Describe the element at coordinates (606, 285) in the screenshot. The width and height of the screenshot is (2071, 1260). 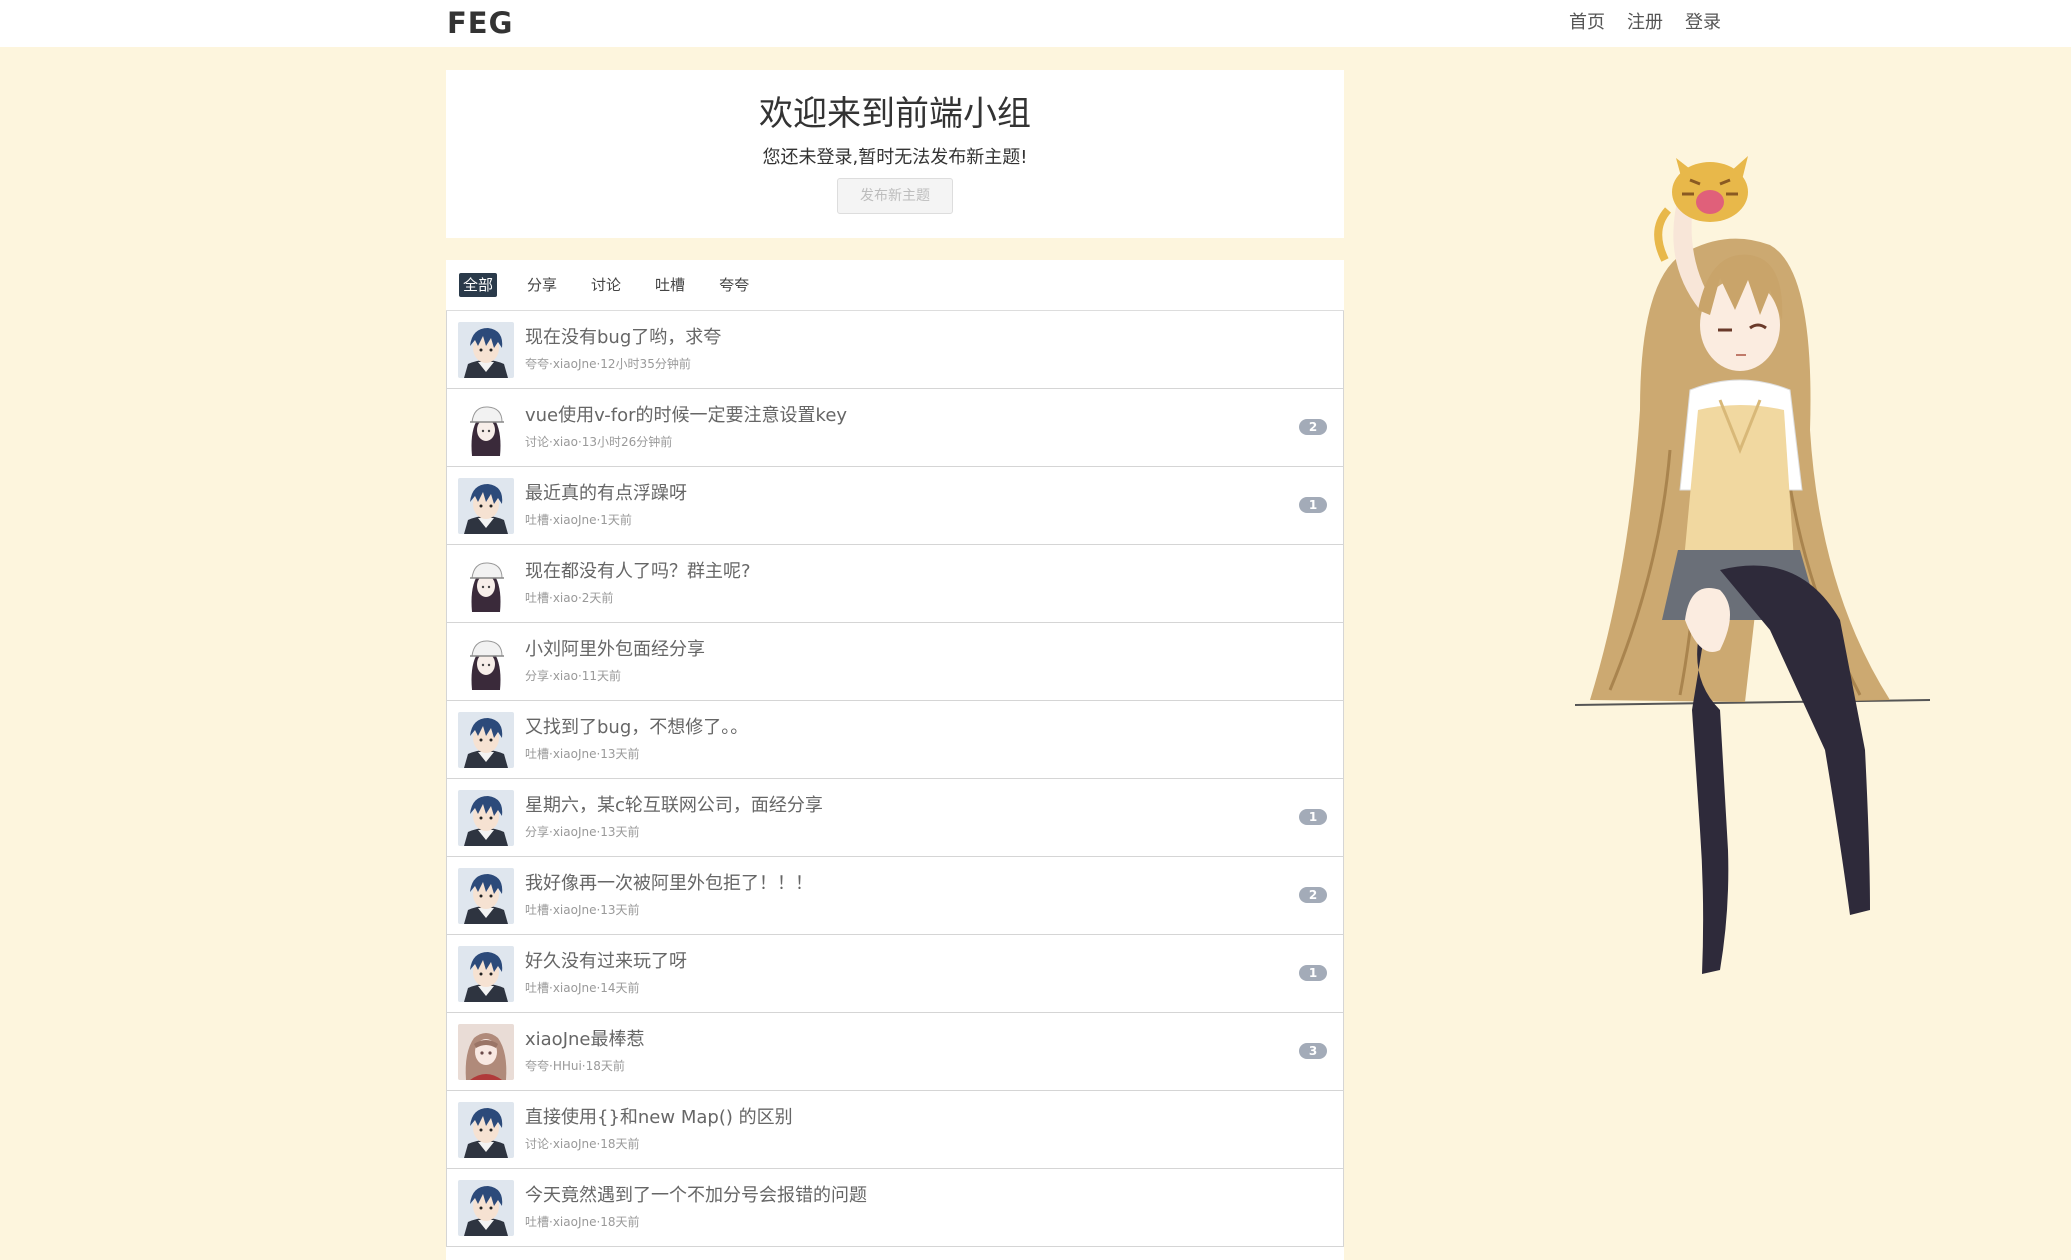
I see `tab-discuss: 讨论` at that location.